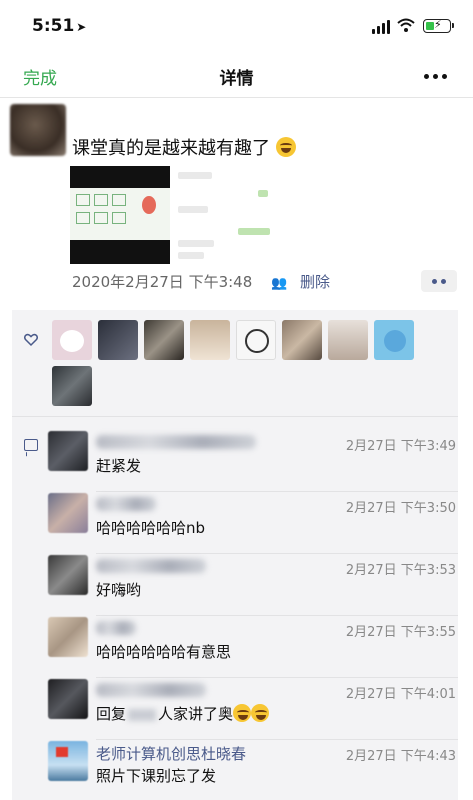 The height and width of the screenshot is (800, 473). What do you see at coordinates (400, 446) in the screenshot?
I see `comment-time: 2月27日 下午3:49` at bounding box center [400, 446].